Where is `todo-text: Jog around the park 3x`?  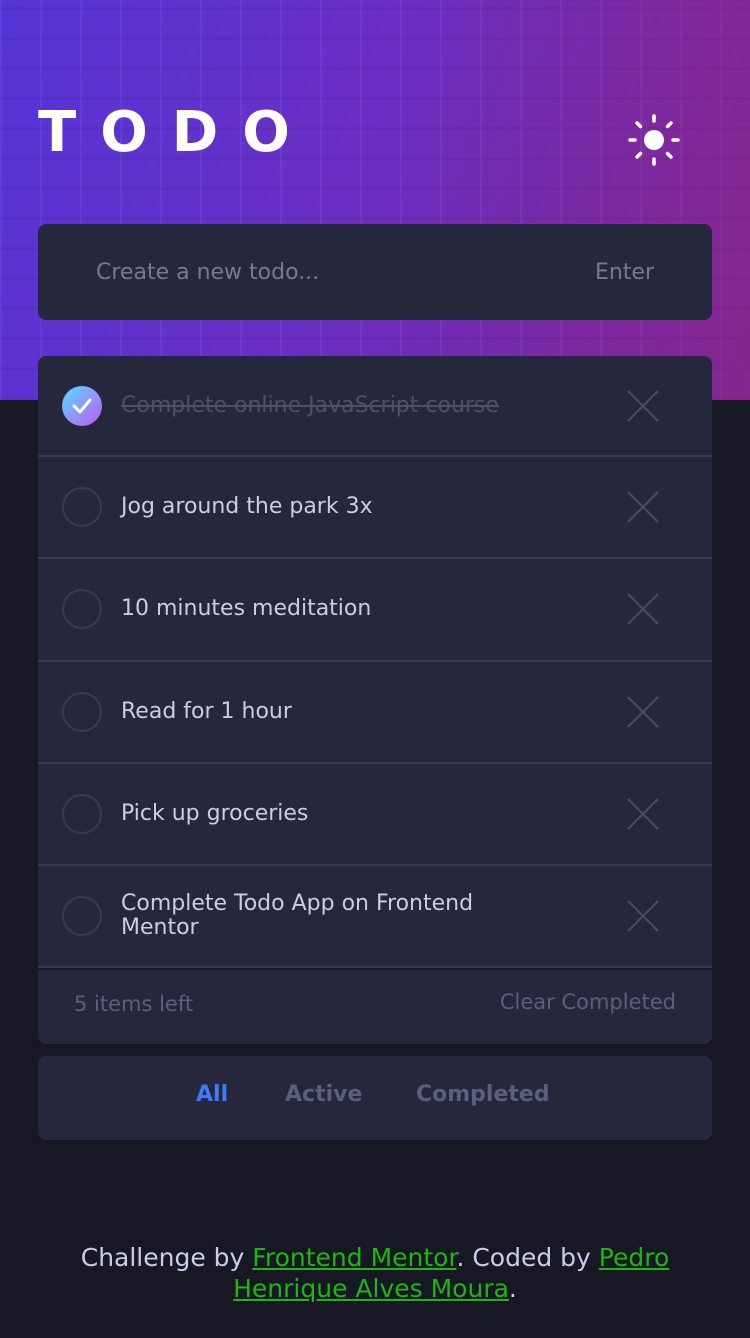 todo-text: Jog around the park 3x is located at coordinates (247, 507).